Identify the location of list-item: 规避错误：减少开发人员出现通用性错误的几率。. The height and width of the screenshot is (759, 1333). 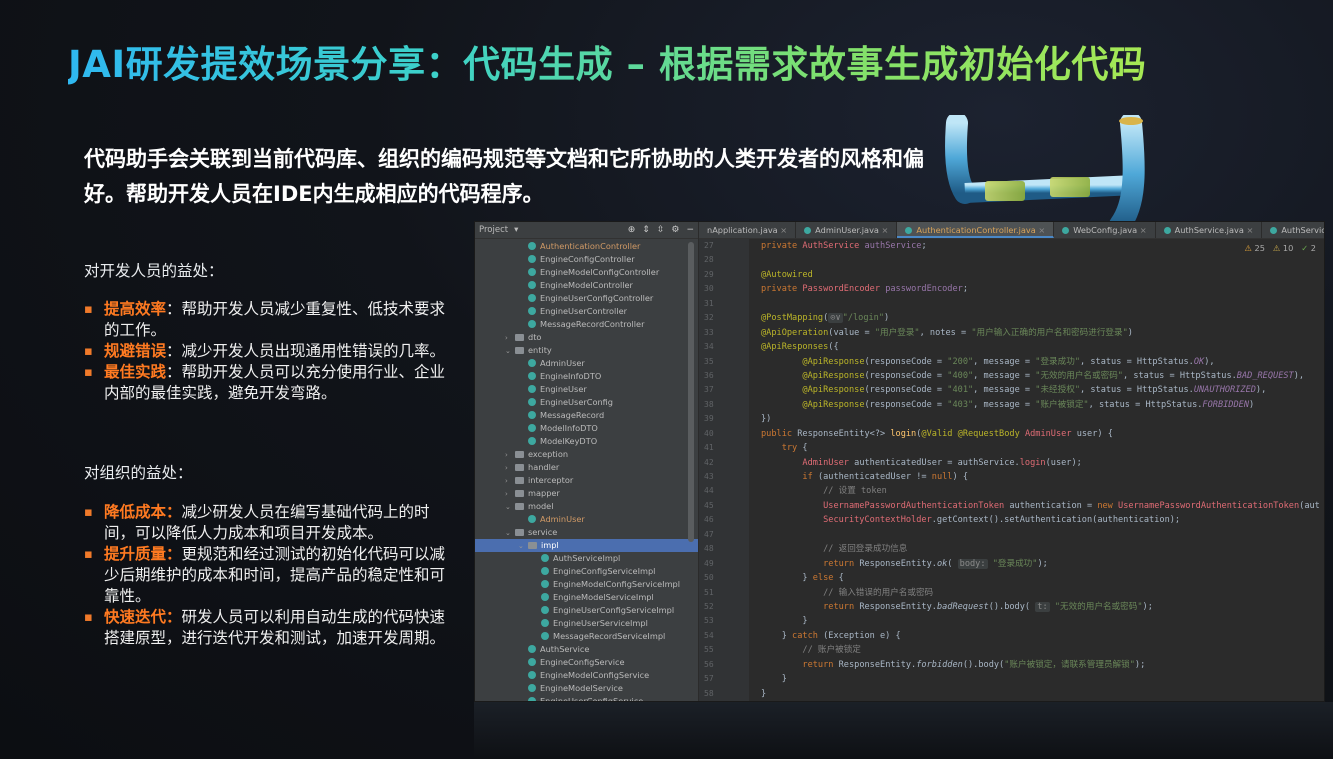
(269, 351).